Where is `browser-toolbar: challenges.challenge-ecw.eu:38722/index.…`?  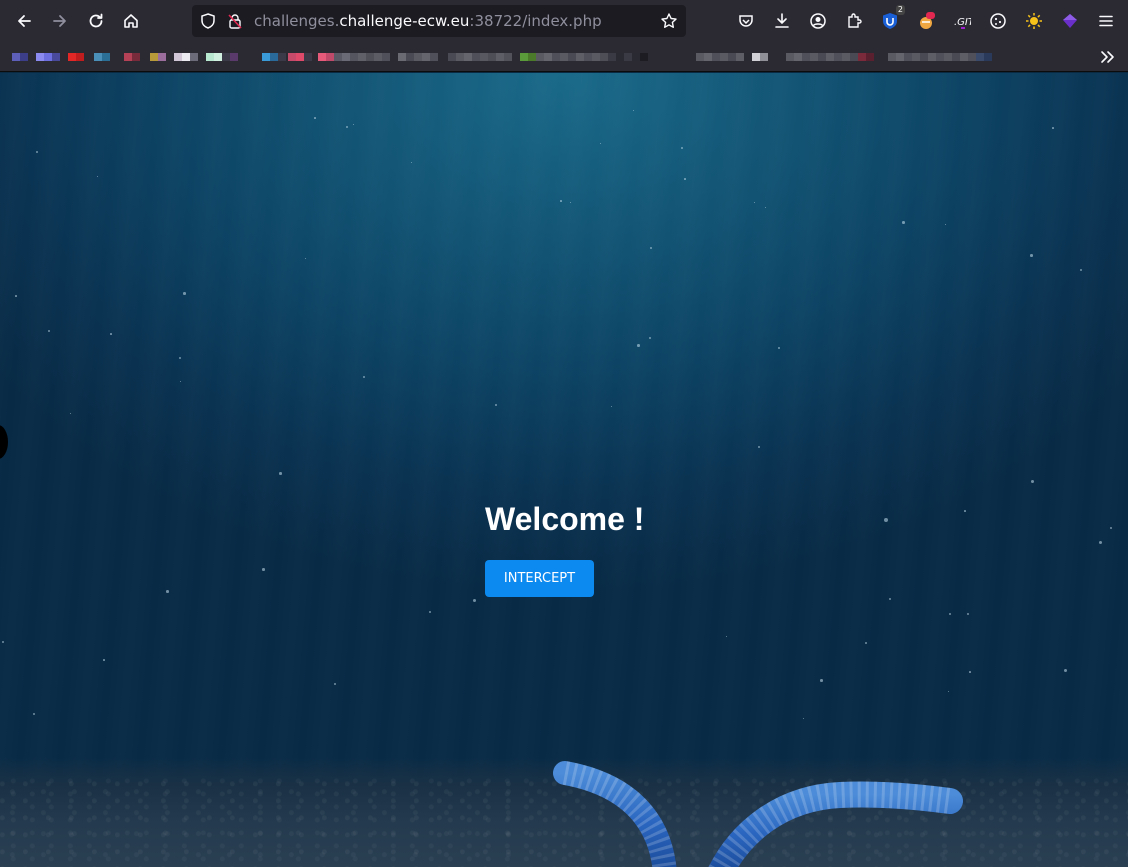
browser-toolbar: challenges.challenge-ecw.eu:38722/index.… is located at coordinates (564, 21).